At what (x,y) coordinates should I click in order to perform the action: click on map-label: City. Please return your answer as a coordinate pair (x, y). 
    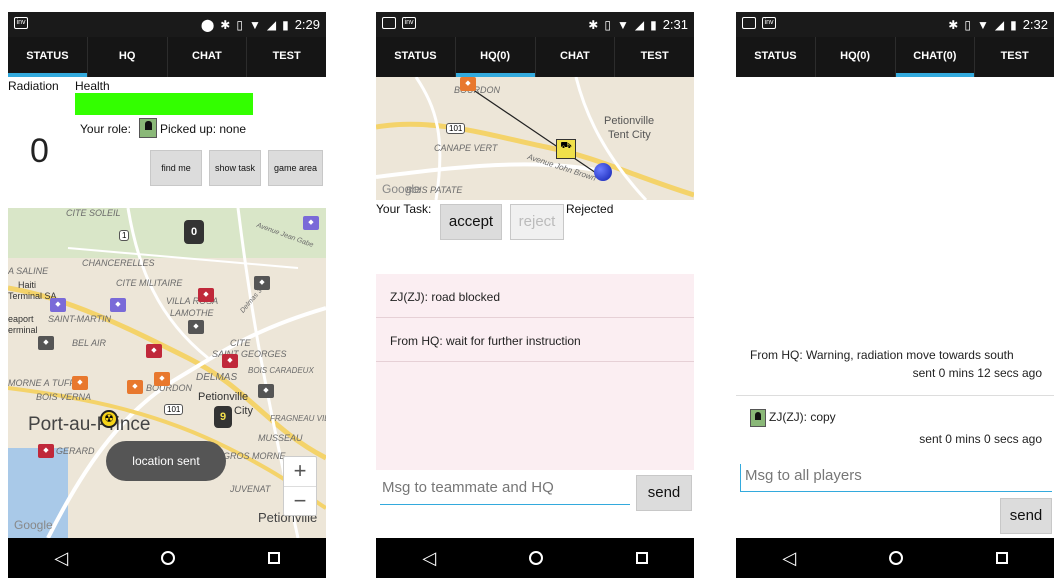
    Looking at the image, I should click on (243, 411).